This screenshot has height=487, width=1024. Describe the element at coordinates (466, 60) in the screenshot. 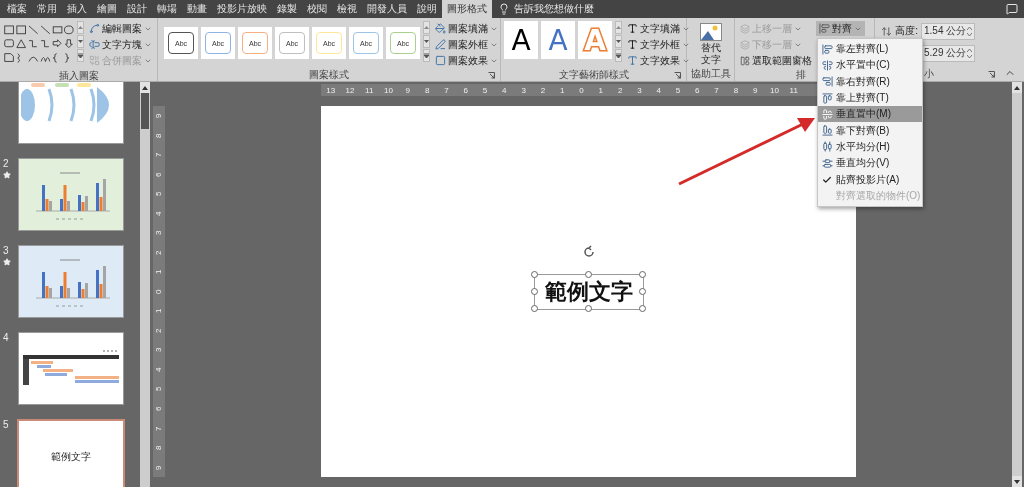

I see `ribbon-button: 圖案效果` at that location.